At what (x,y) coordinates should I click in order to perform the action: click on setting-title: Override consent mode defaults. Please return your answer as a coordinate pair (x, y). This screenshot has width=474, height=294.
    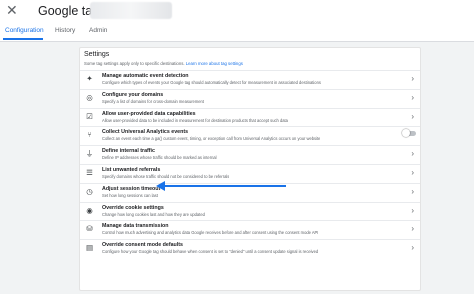
    Looking at the image, I should click on (142, 245).